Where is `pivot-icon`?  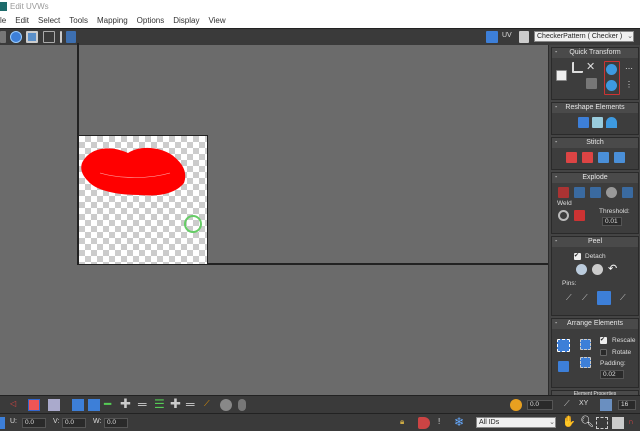 pivot-icon is located at coordinates (561, 75).